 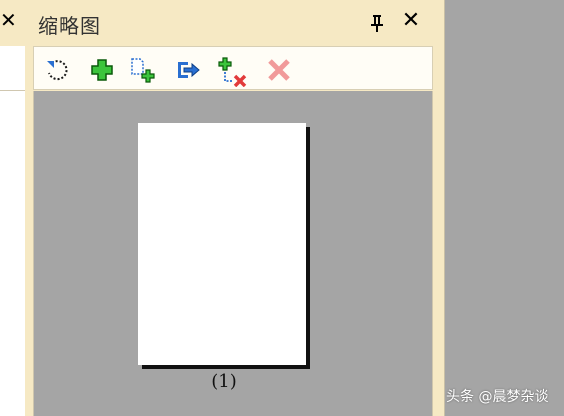 What do you see at coordinates (377, 23) in the screenshot?
I see `pin-icon` at bounding box center [377, 23].